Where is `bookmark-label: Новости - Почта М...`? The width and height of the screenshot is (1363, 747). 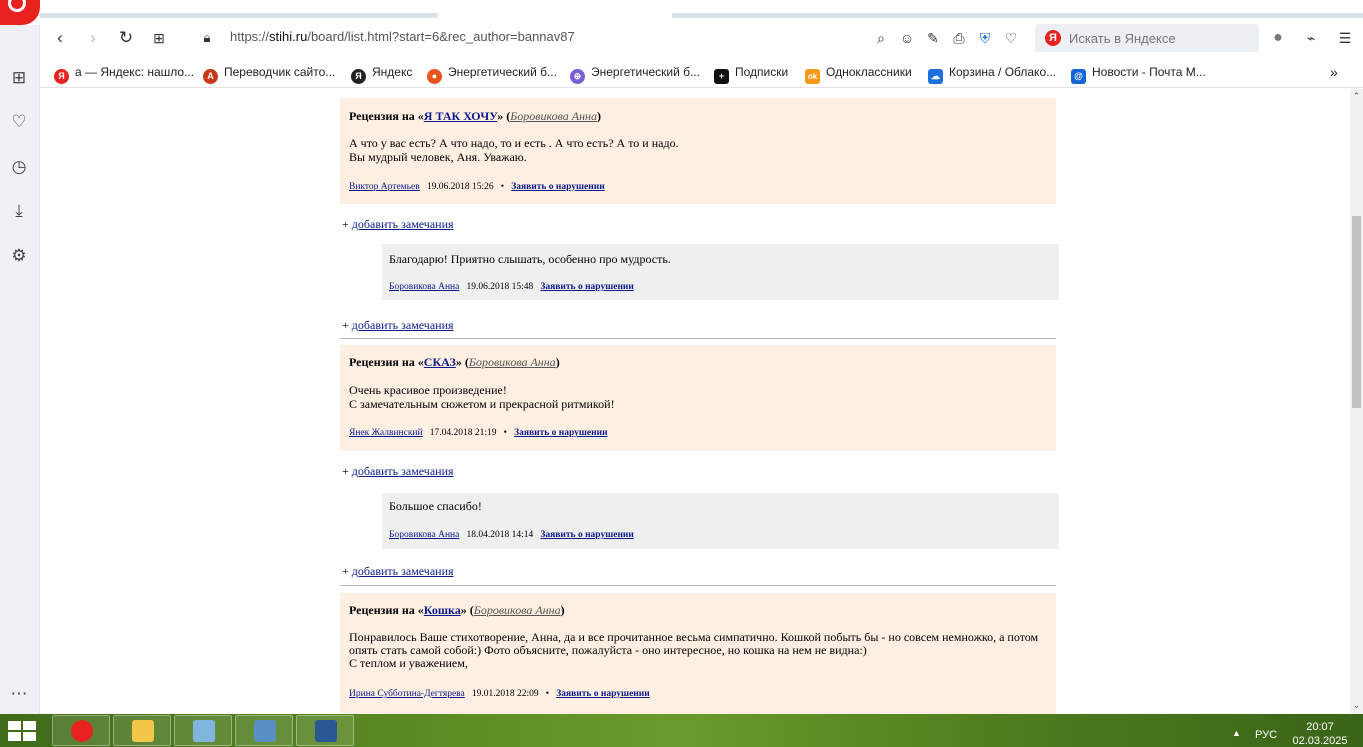 bookmark-label: Новости - Почта М... is located at coordinates (1149, 72).